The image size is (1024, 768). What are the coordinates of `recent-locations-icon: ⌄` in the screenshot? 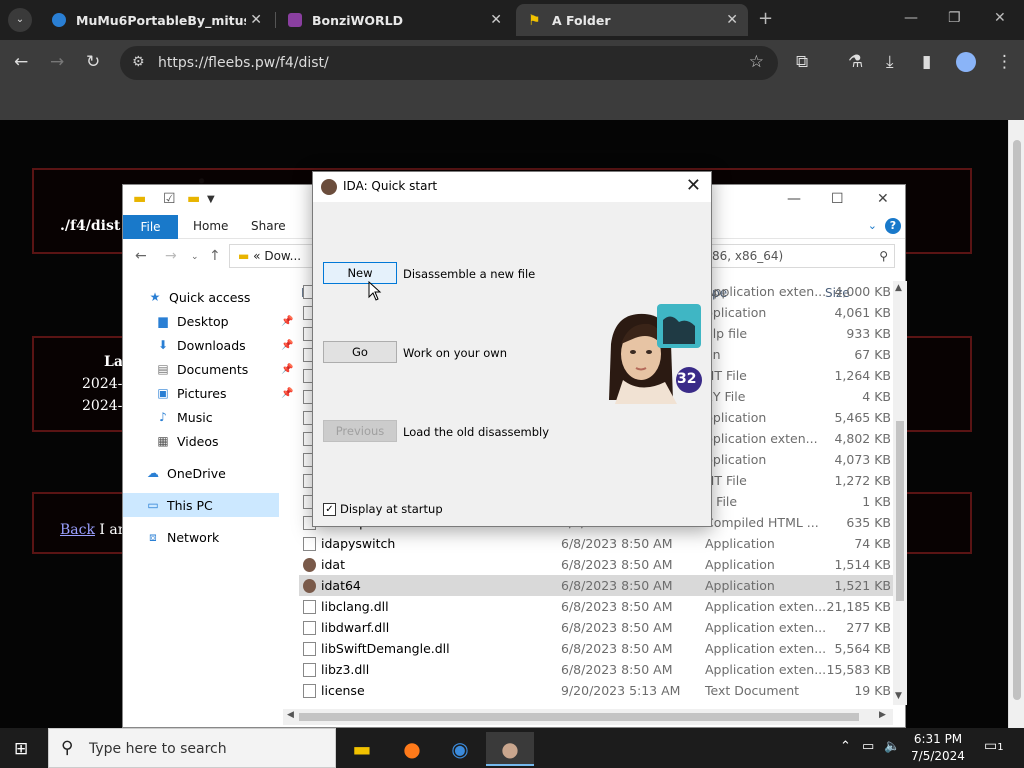 It's located at (195, 257).